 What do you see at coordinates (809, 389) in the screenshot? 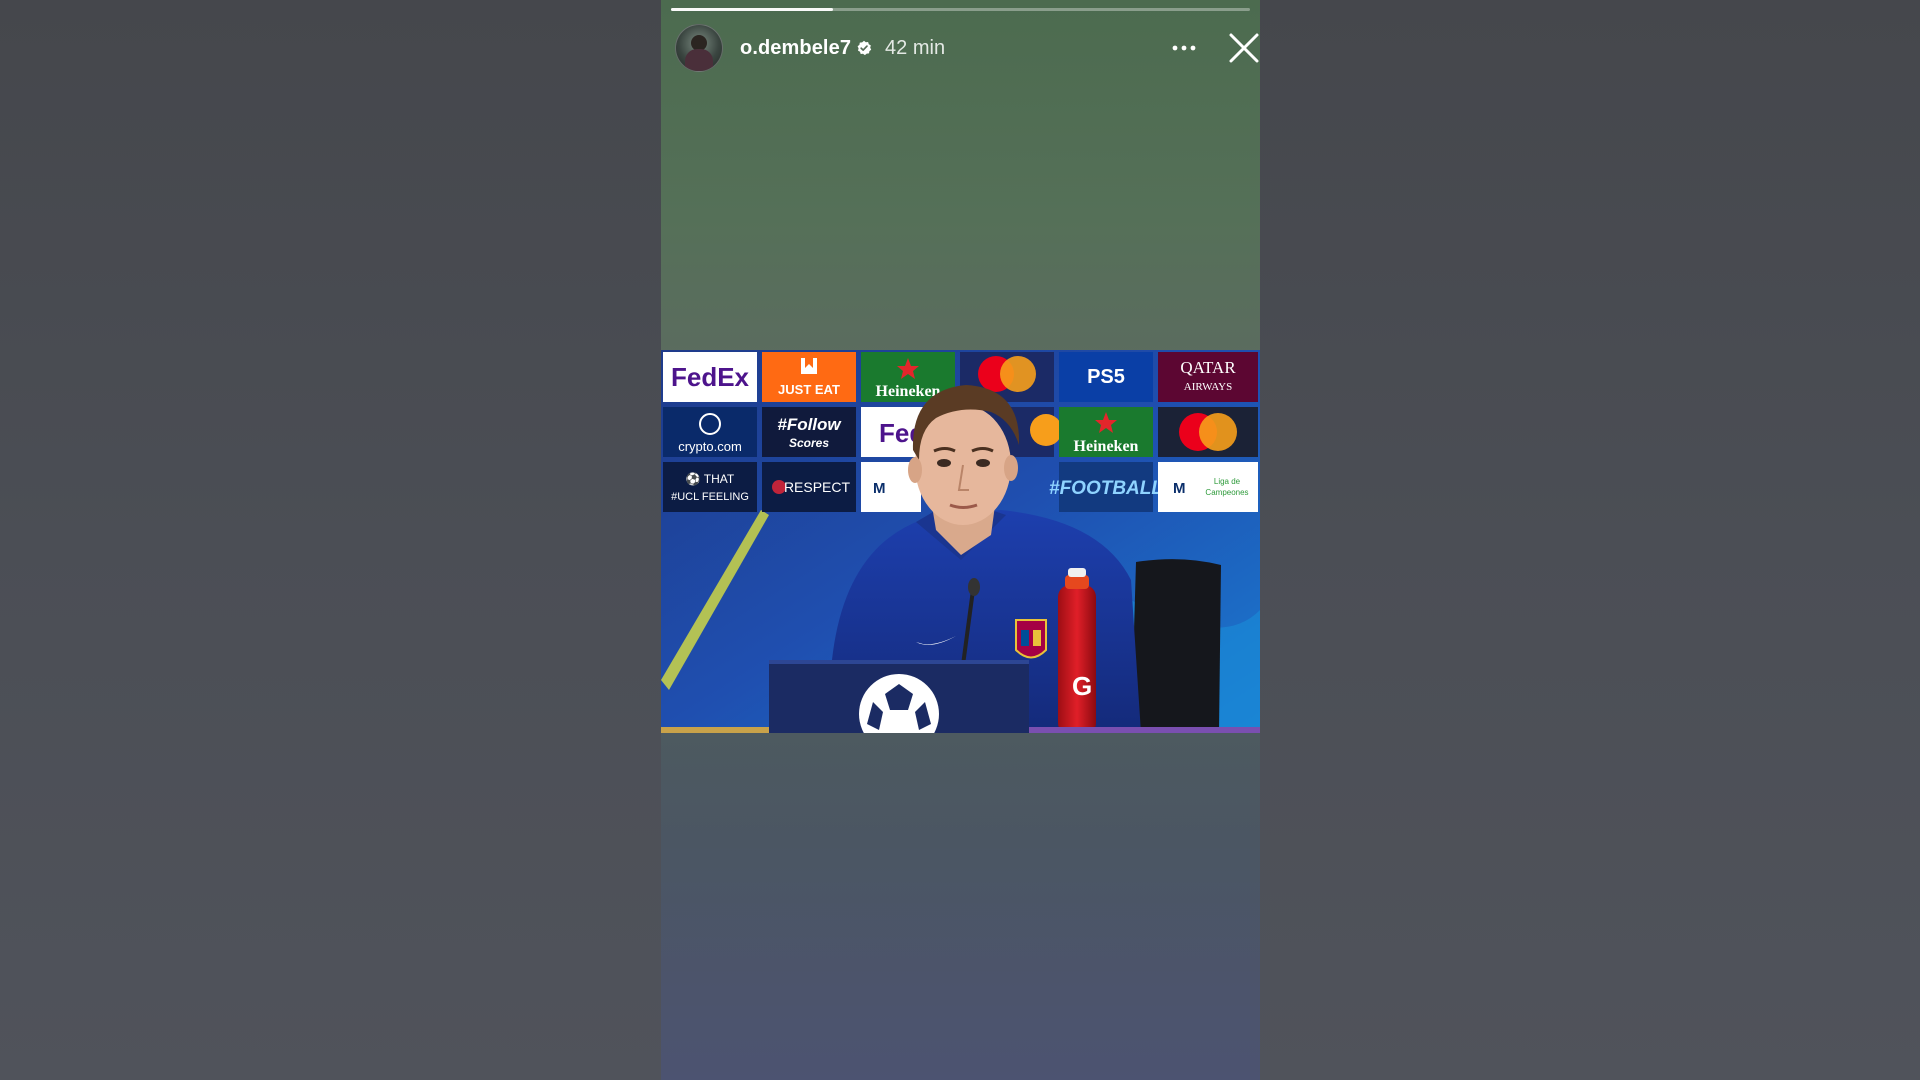
I see `svg-text: JUST EAT` at bounding box center [809, 389].